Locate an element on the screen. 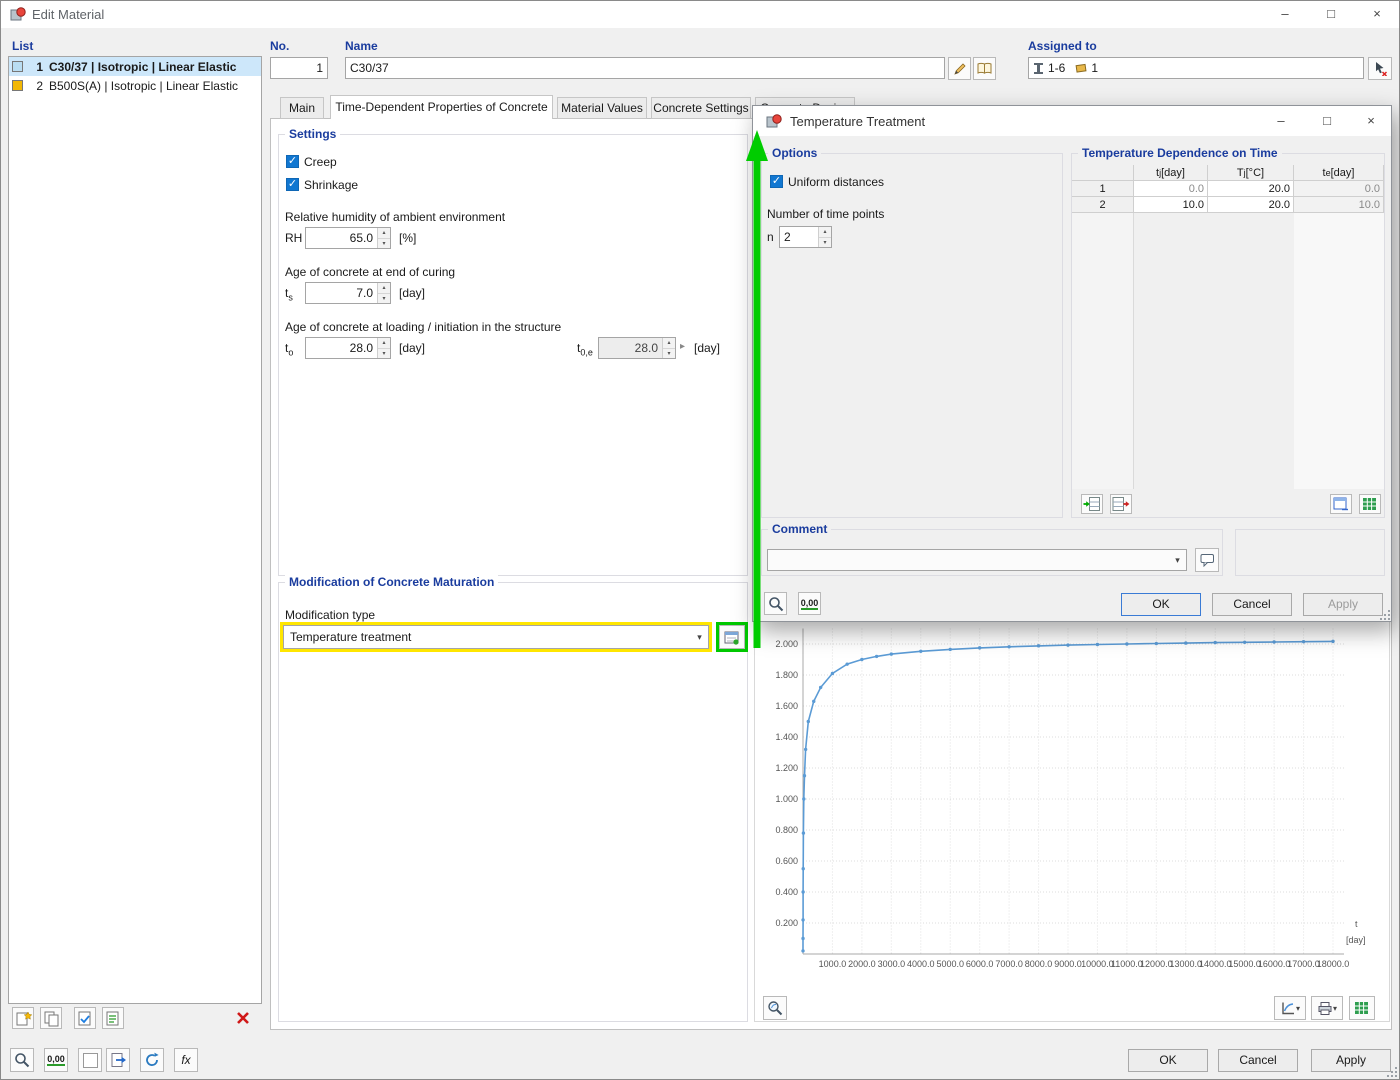 Image resolution: width=1400 pixels, height=1080 pixels. refresh-button is located at coordinates (152, 1060).